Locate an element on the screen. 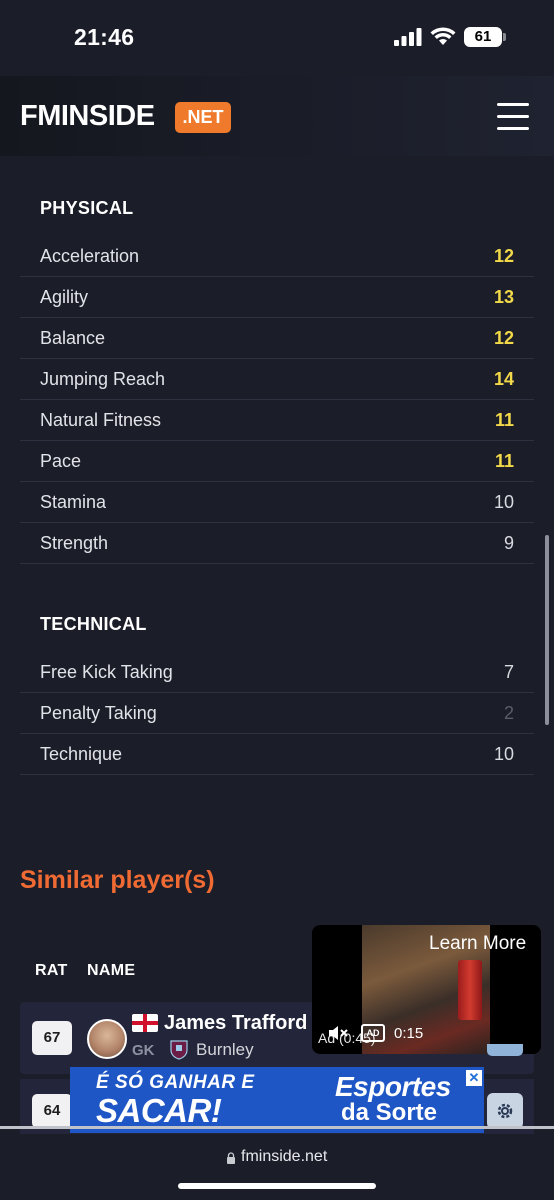 Image resolution: width=554 pixels, height=1200 pixels. cellular-signal-icon is located at coordinates (408, 37).